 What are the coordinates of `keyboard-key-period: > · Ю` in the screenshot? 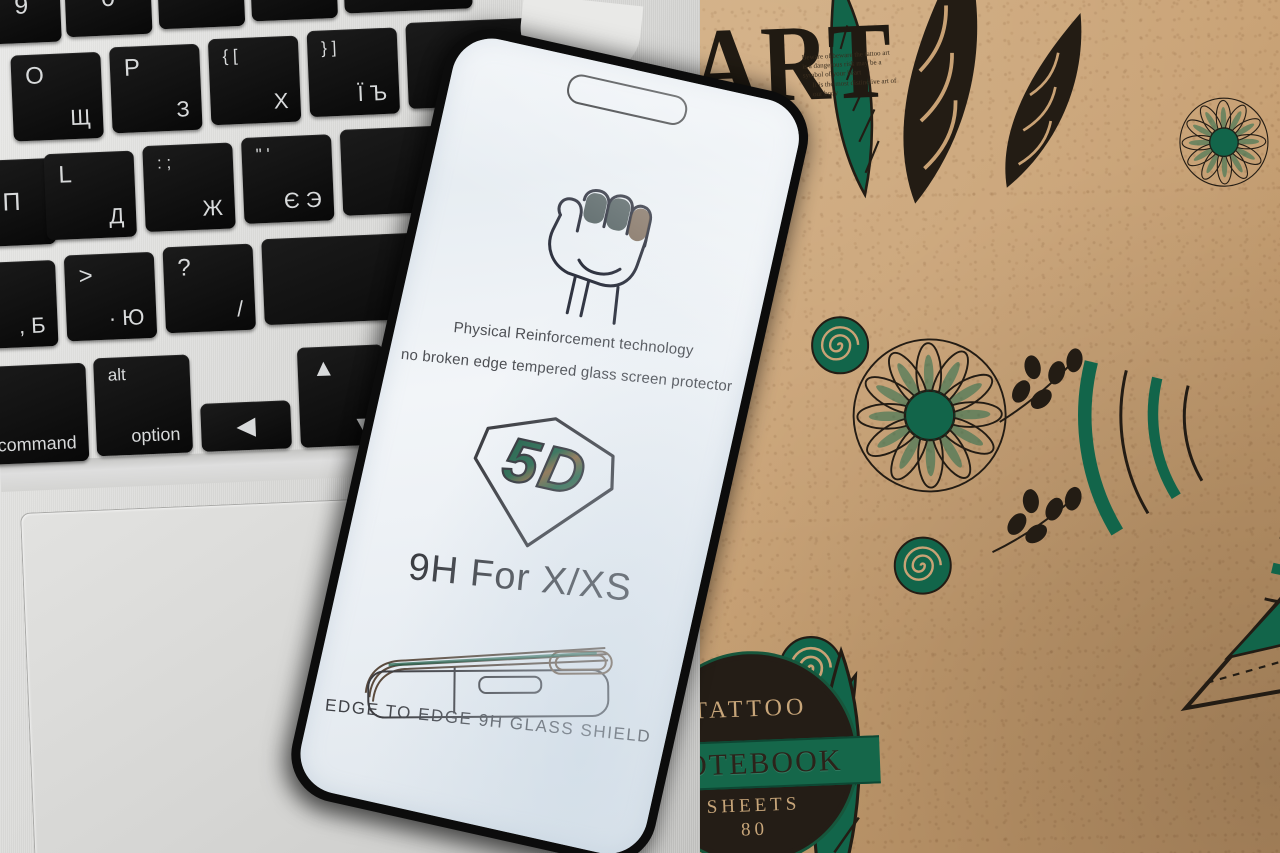 It's located at (110, 296).